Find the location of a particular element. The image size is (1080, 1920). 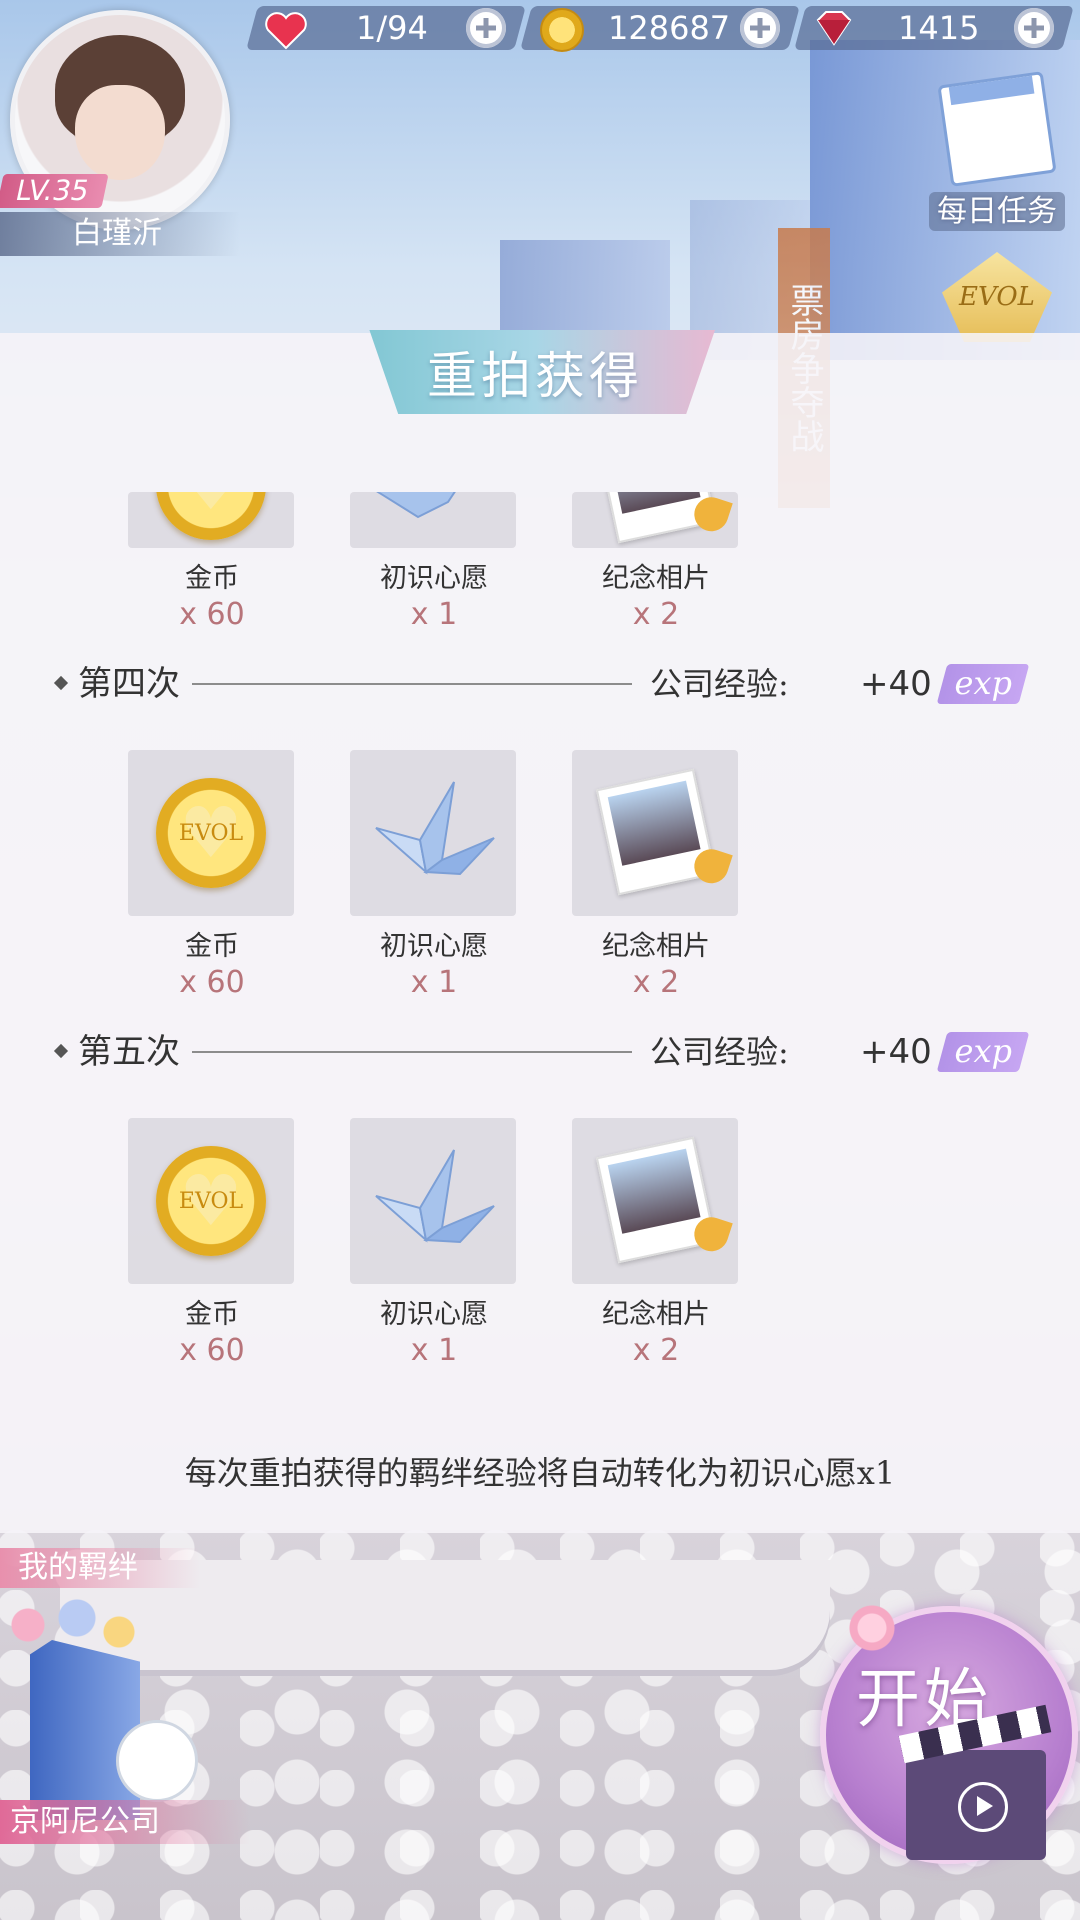

daily-tasks-button: 每日任务 is located at coordinates (997, 151).